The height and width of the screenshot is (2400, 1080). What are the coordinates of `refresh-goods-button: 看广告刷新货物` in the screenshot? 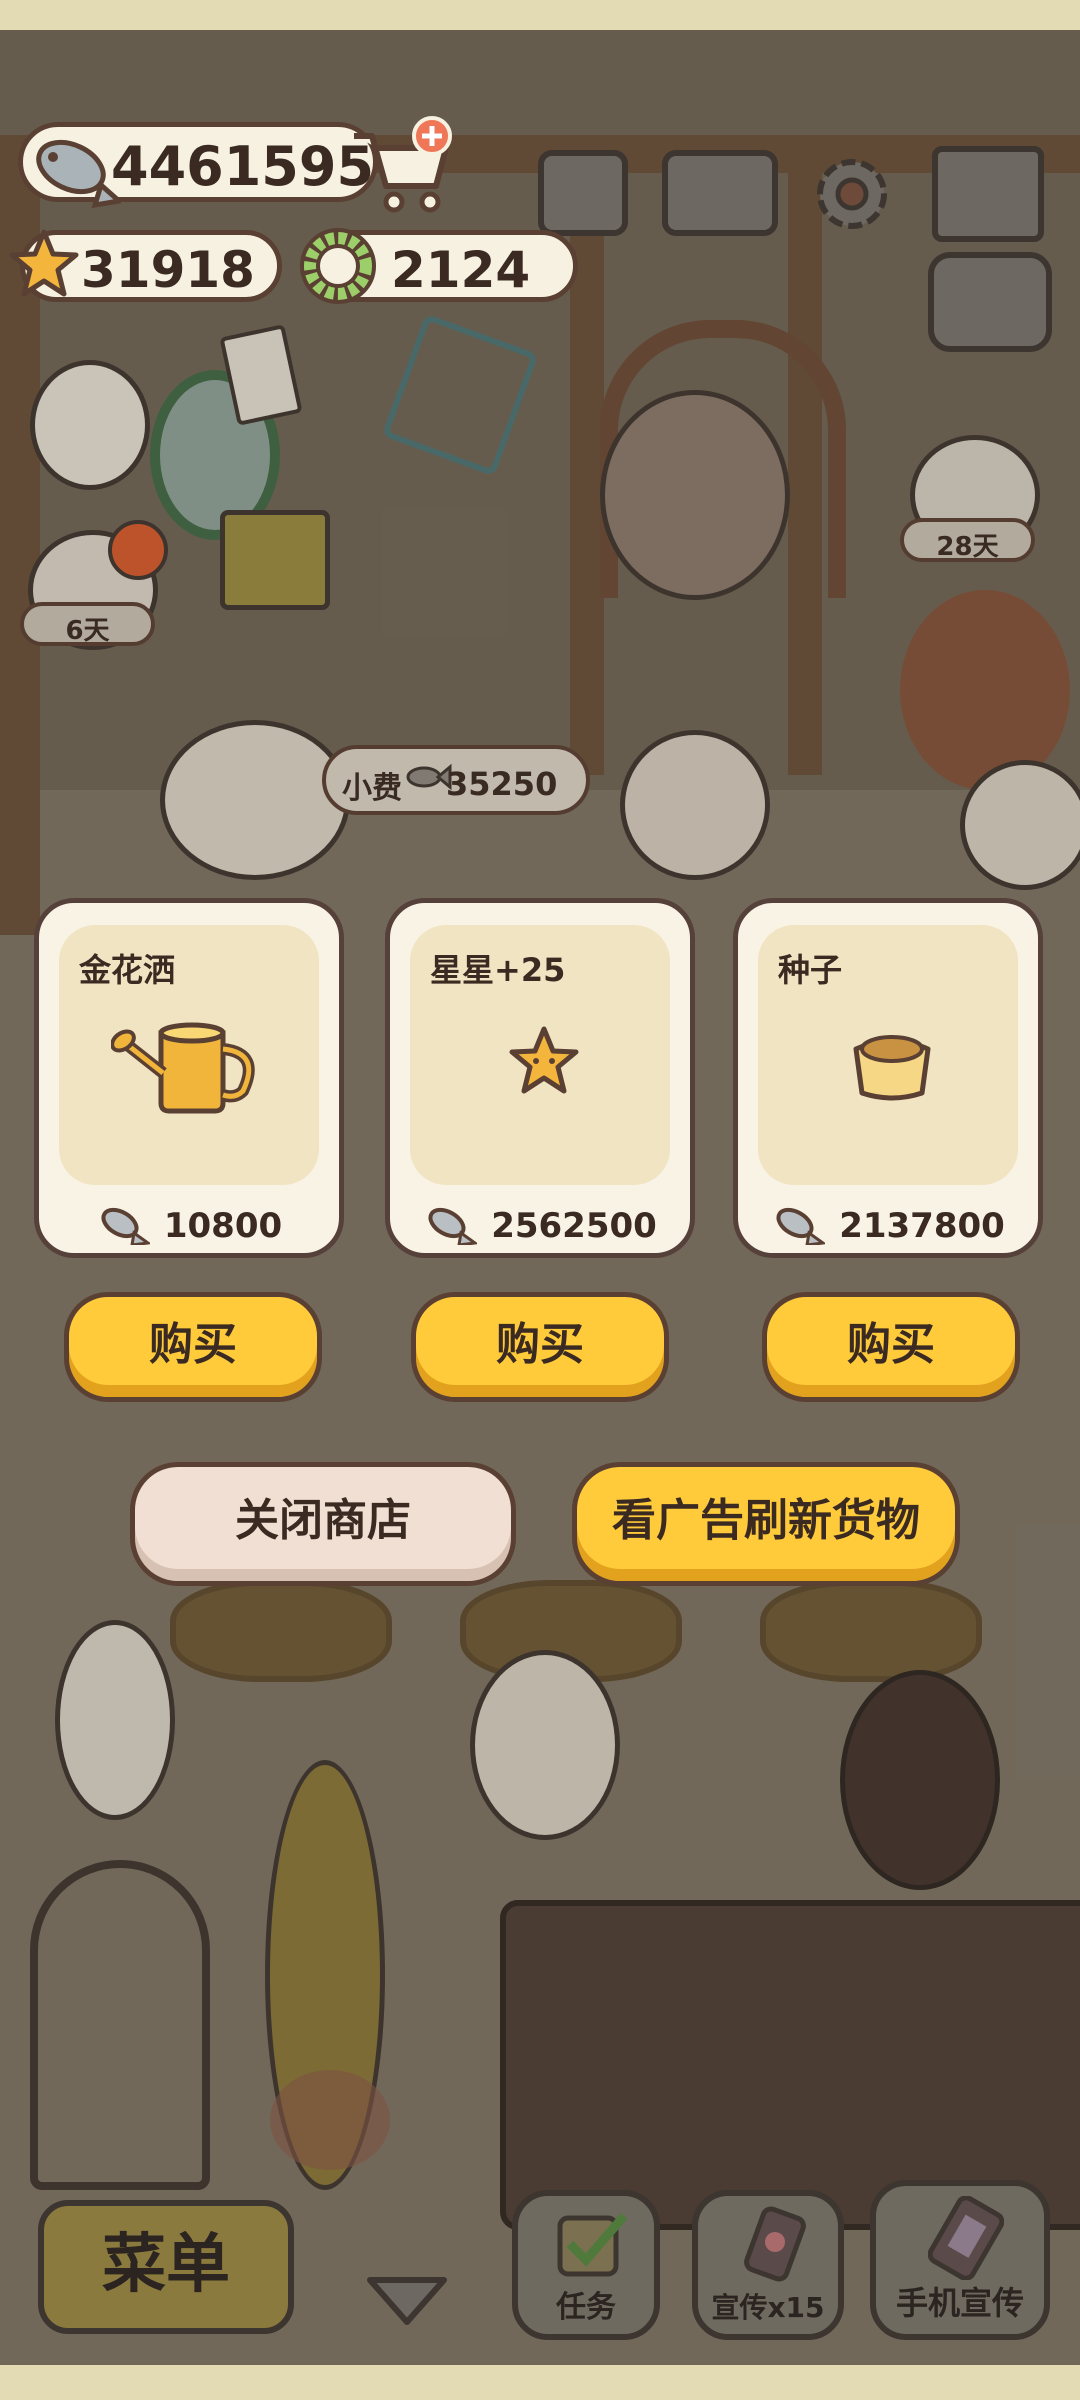 It's located at (766, 1524).